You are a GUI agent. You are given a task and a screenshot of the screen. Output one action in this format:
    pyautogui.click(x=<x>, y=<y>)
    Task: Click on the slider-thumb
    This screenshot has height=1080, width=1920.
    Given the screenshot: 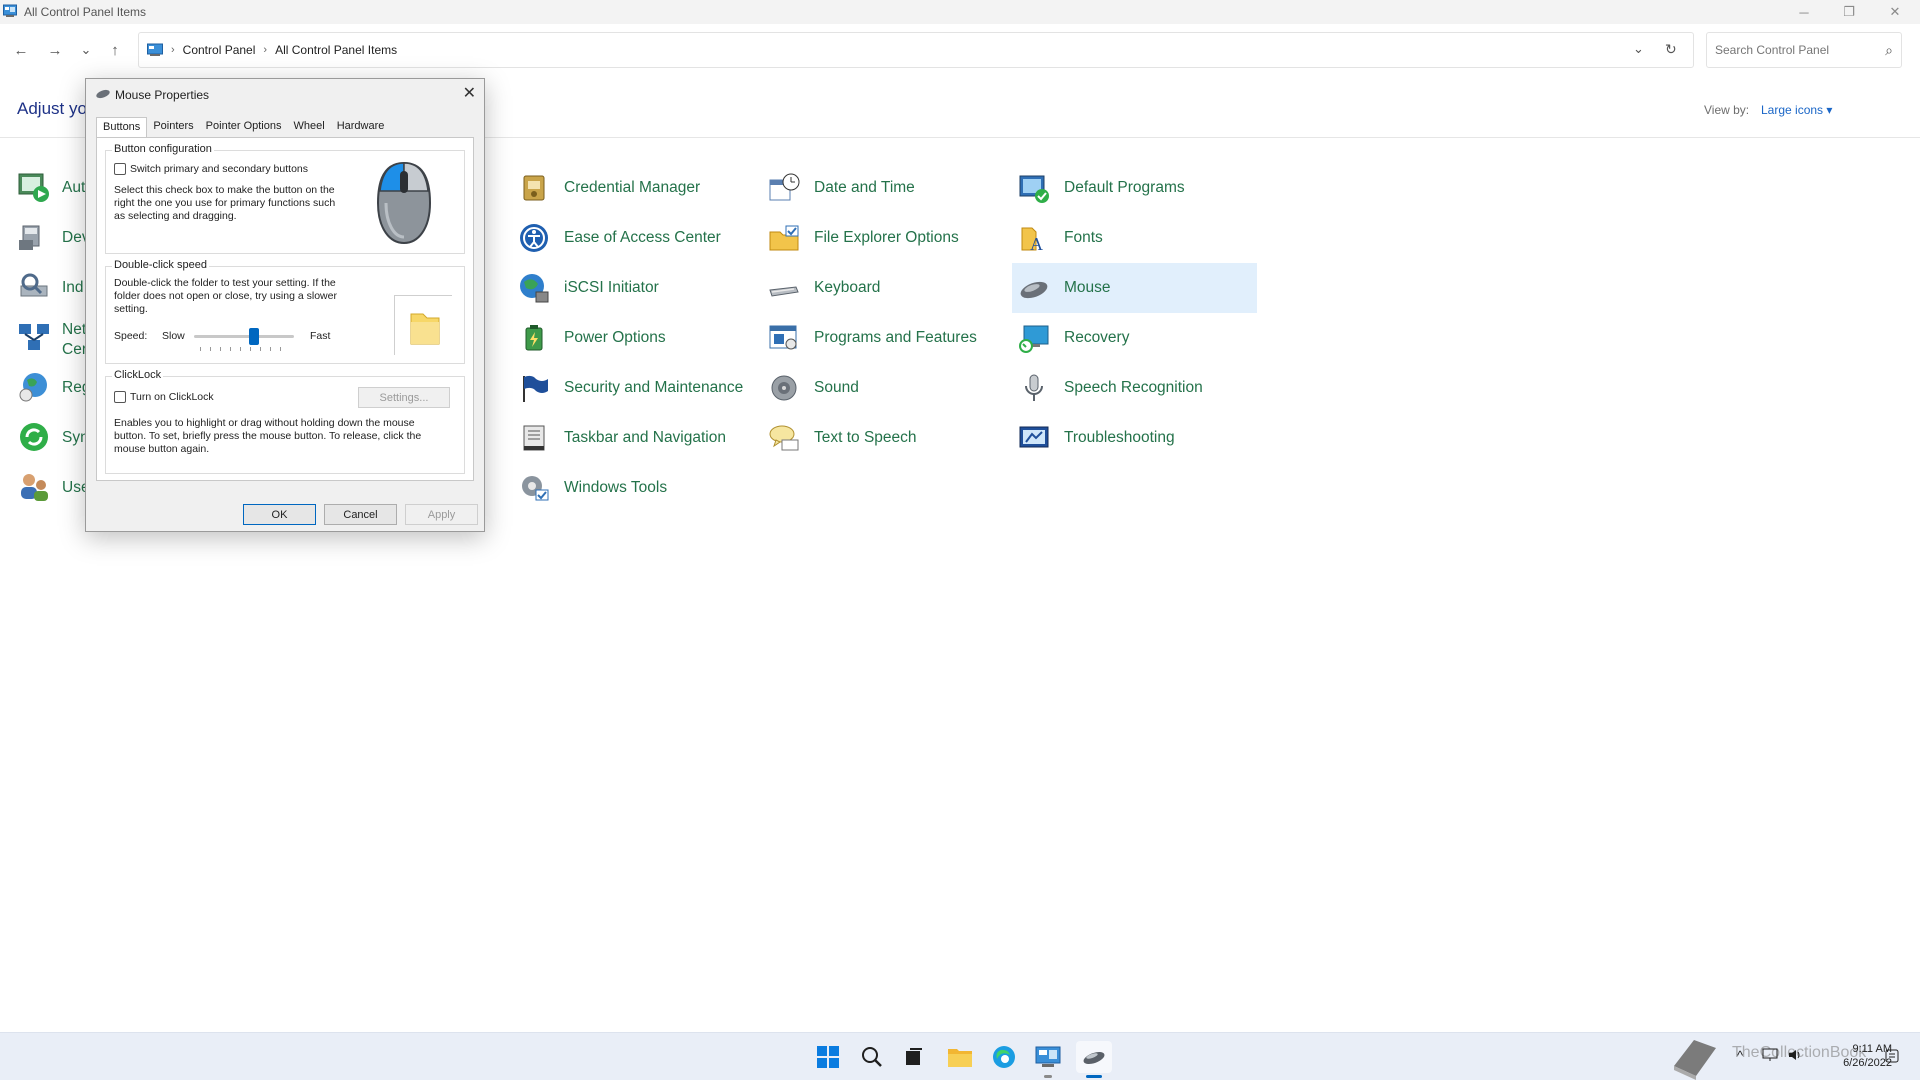 What is the action you would take?
    pyautogui.click(x=254, y=336)
    